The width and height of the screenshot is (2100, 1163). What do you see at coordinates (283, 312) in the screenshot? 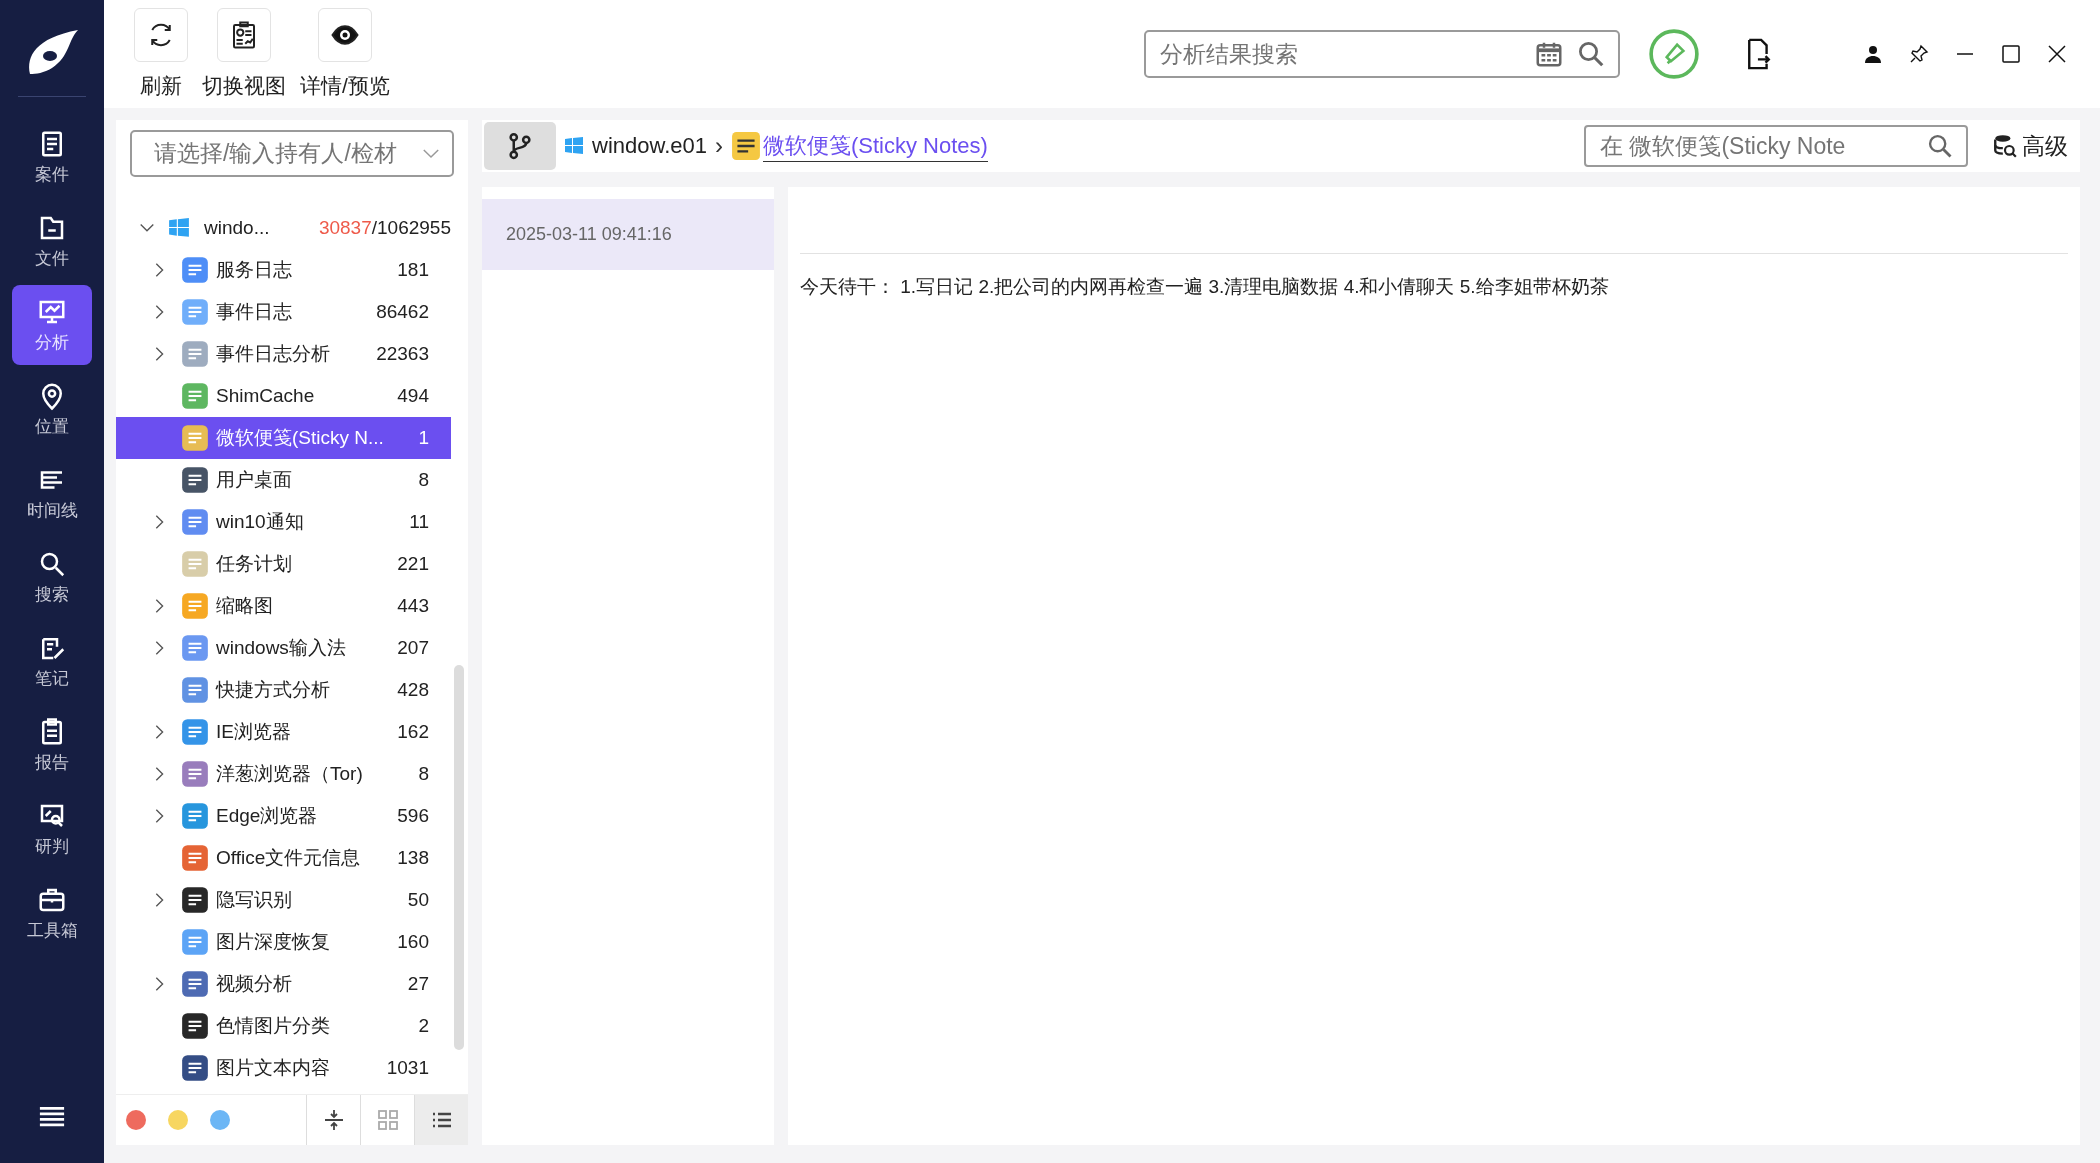
I see `tree-item: 事件日志 86462` at bounding box center [283, 312].